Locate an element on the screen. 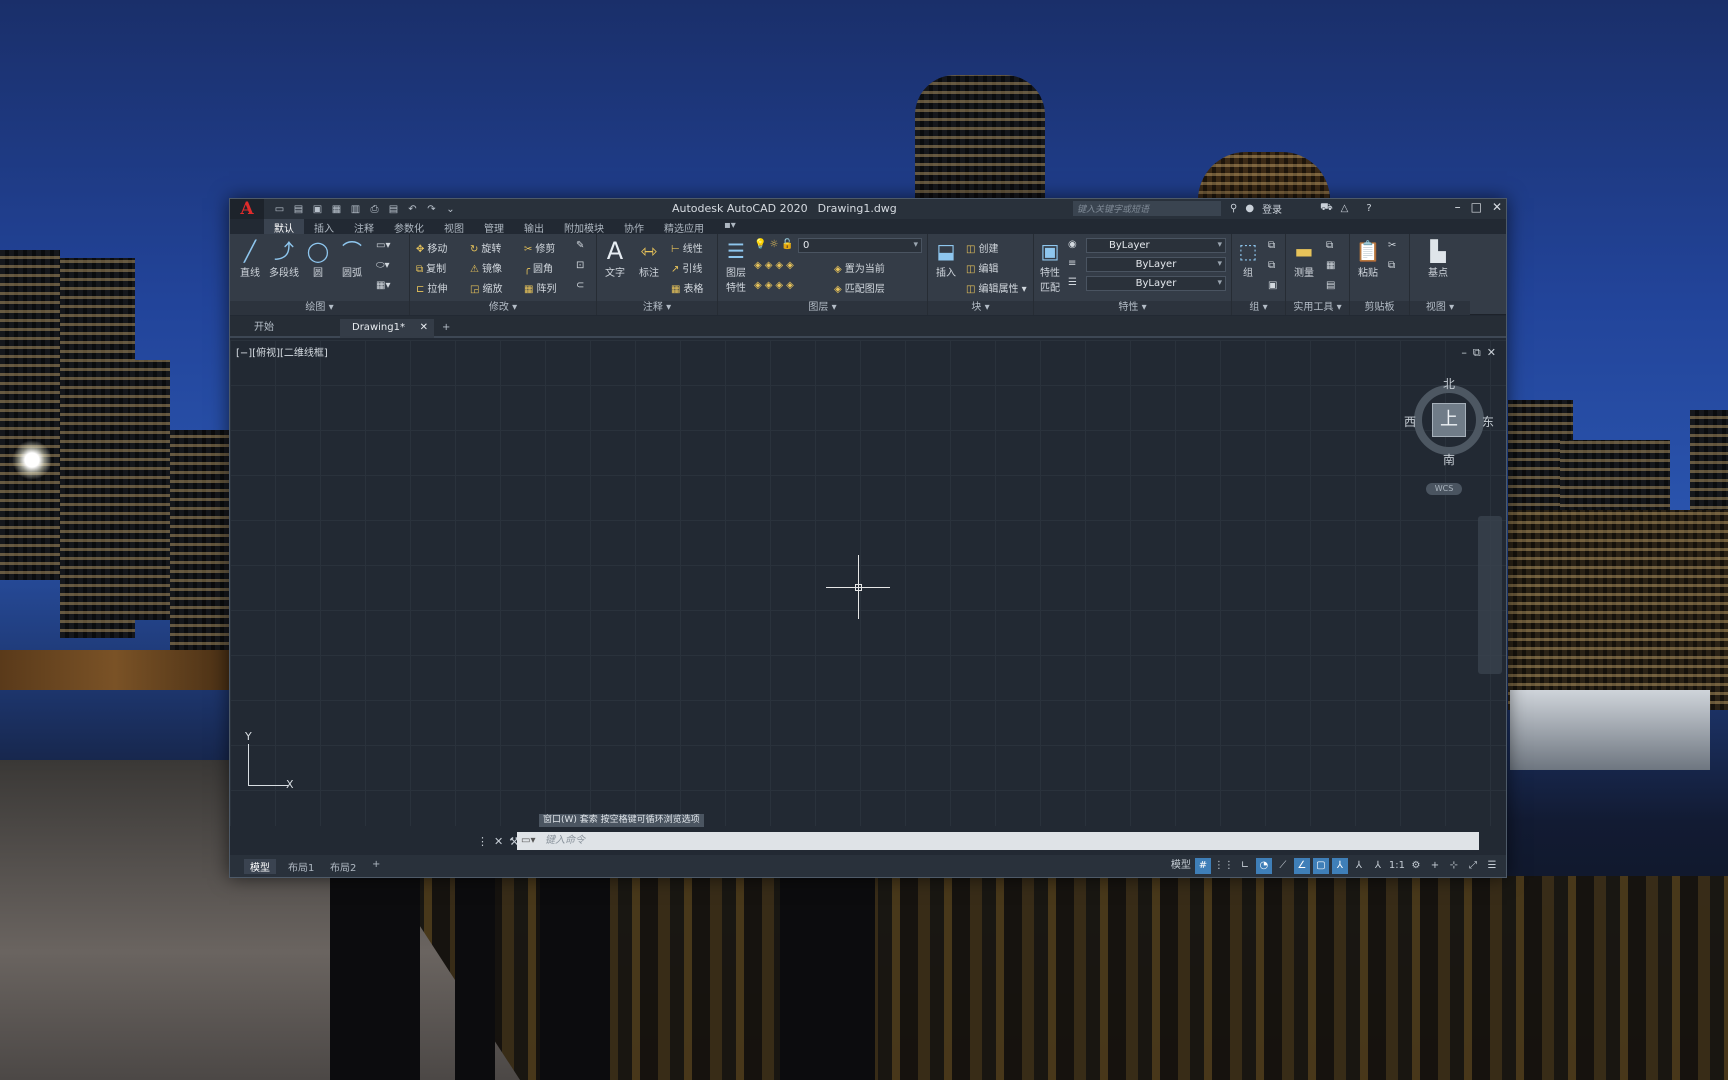 This screenshot has height=1080, width=1728. web-save-icon: ▥ is located at coordinates (355, 209).